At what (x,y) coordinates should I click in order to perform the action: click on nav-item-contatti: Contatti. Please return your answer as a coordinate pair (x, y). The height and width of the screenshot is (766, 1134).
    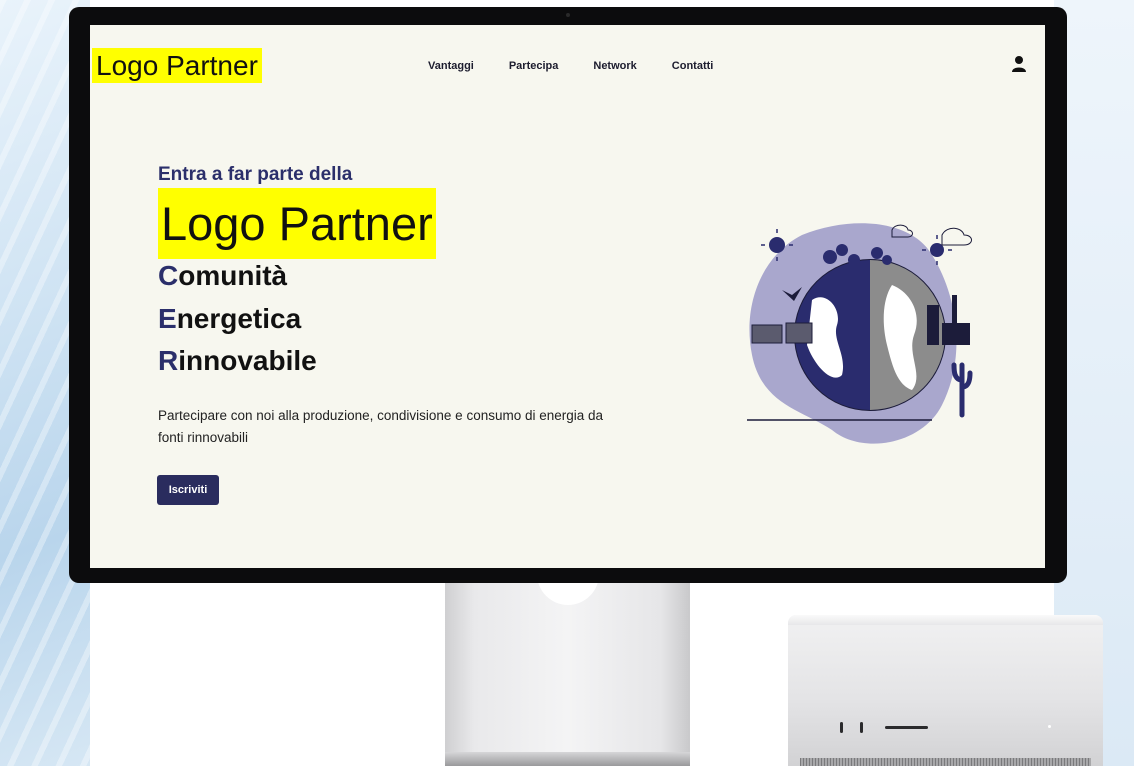
    Looking at the image, I should click on (693, 66).